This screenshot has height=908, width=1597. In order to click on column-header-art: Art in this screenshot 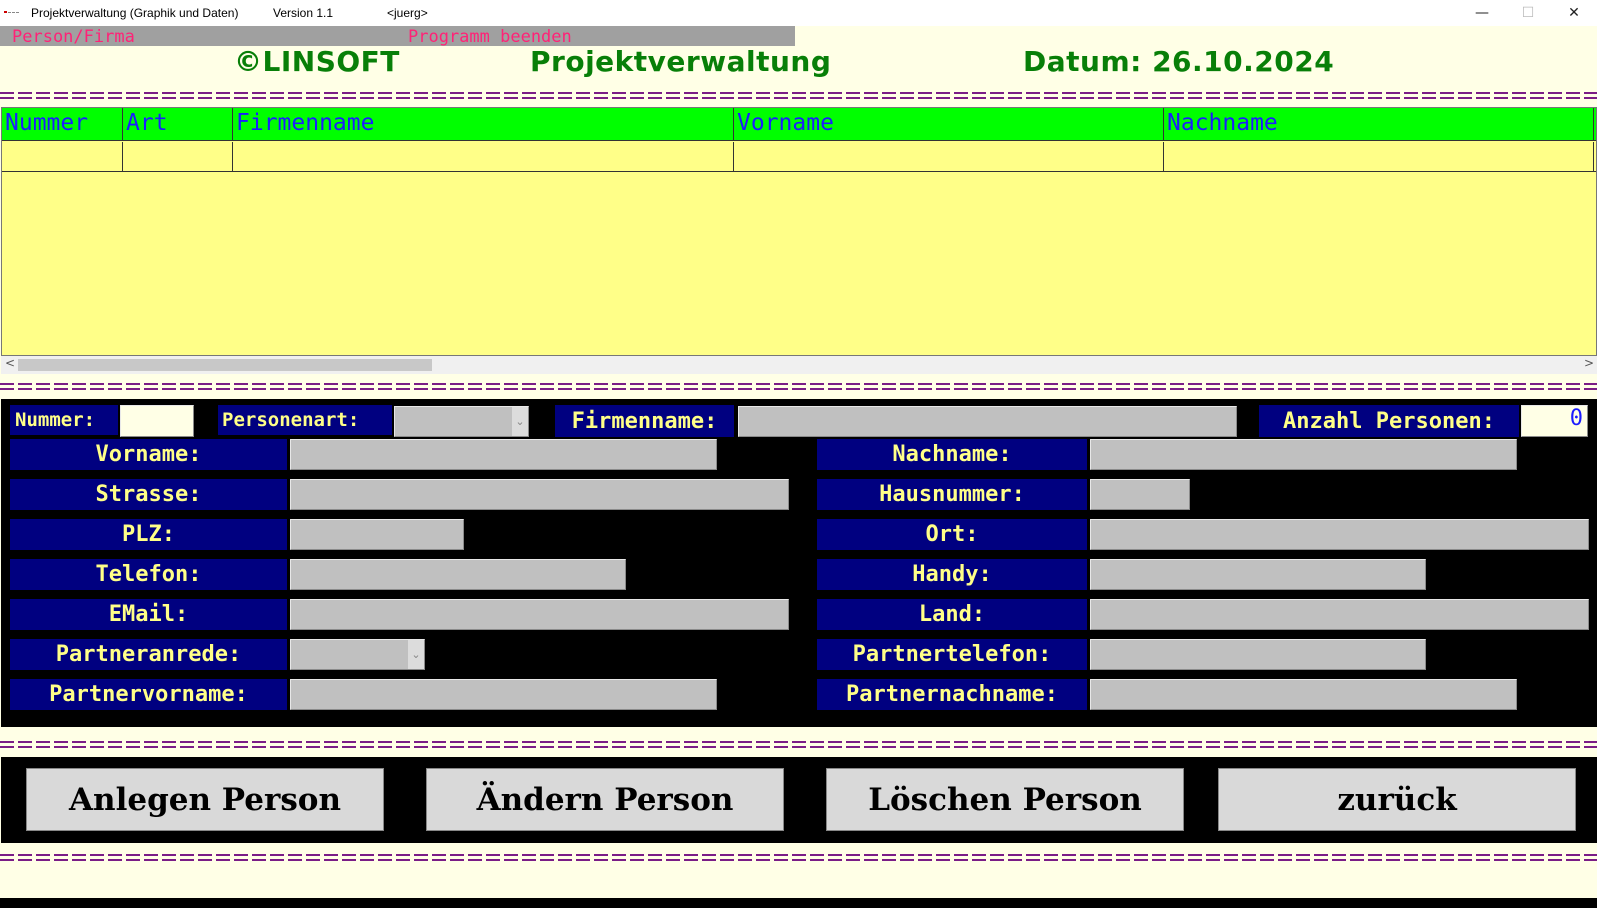, I will do `click(178, 124)`.